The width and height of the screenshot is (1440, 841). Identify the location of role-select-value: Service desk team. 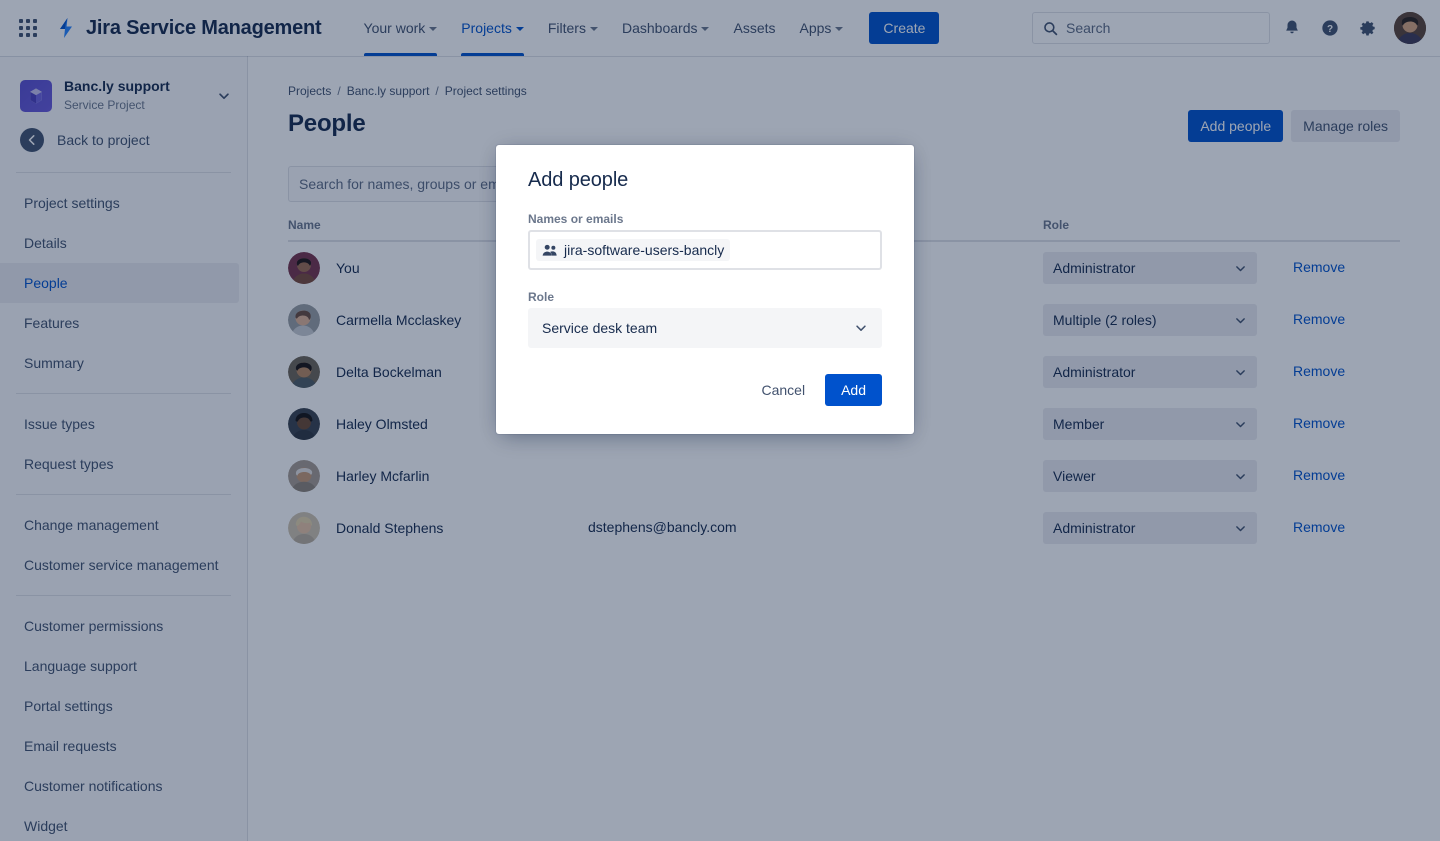
(600, 328).